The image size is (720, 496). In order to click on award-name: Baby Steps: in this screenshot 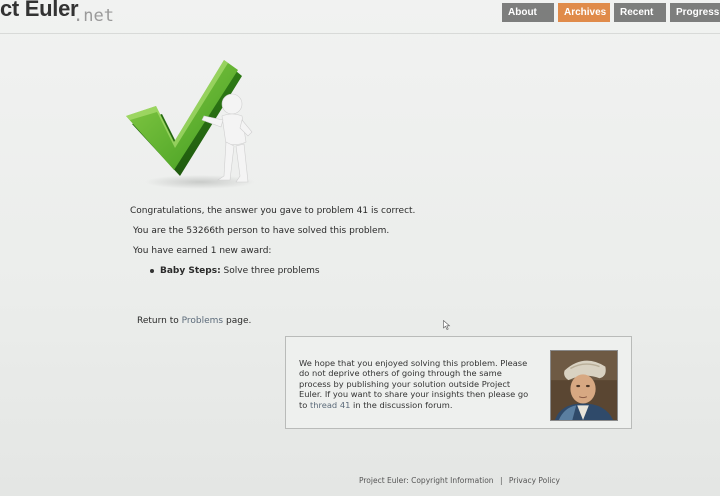, I will do `click(190, 271)`.